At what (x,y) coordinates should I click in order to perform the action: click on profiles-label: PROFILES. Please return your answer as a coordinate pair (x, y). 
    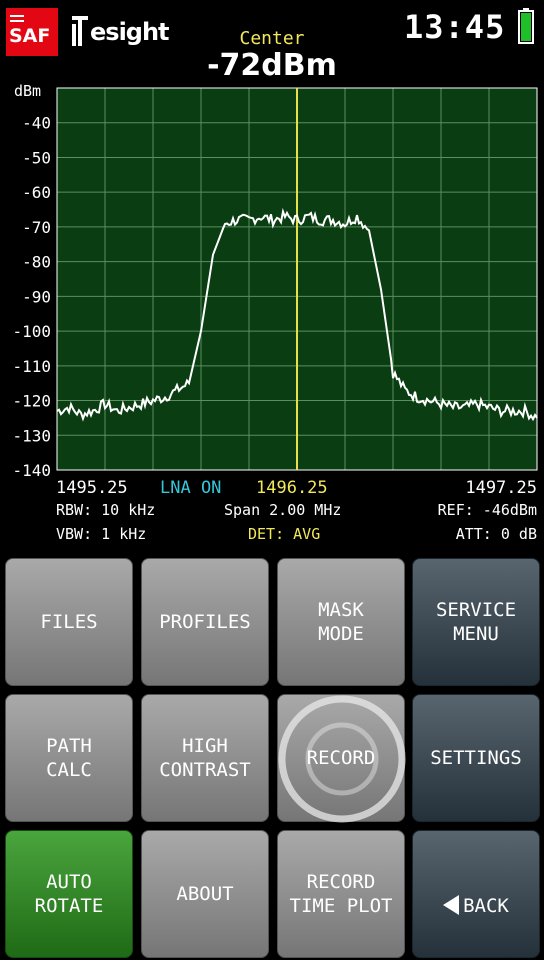
    Looking at the image, I should click on (205, 622).